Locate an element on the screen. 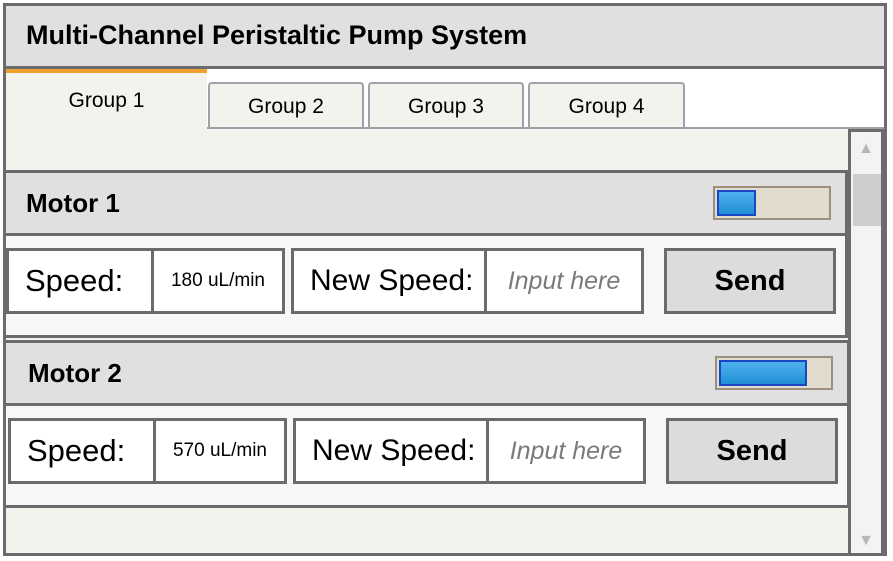 The width and height of the screenshot is (893, 561). tab-label: Group 3 is located at coordinates (446, 106).